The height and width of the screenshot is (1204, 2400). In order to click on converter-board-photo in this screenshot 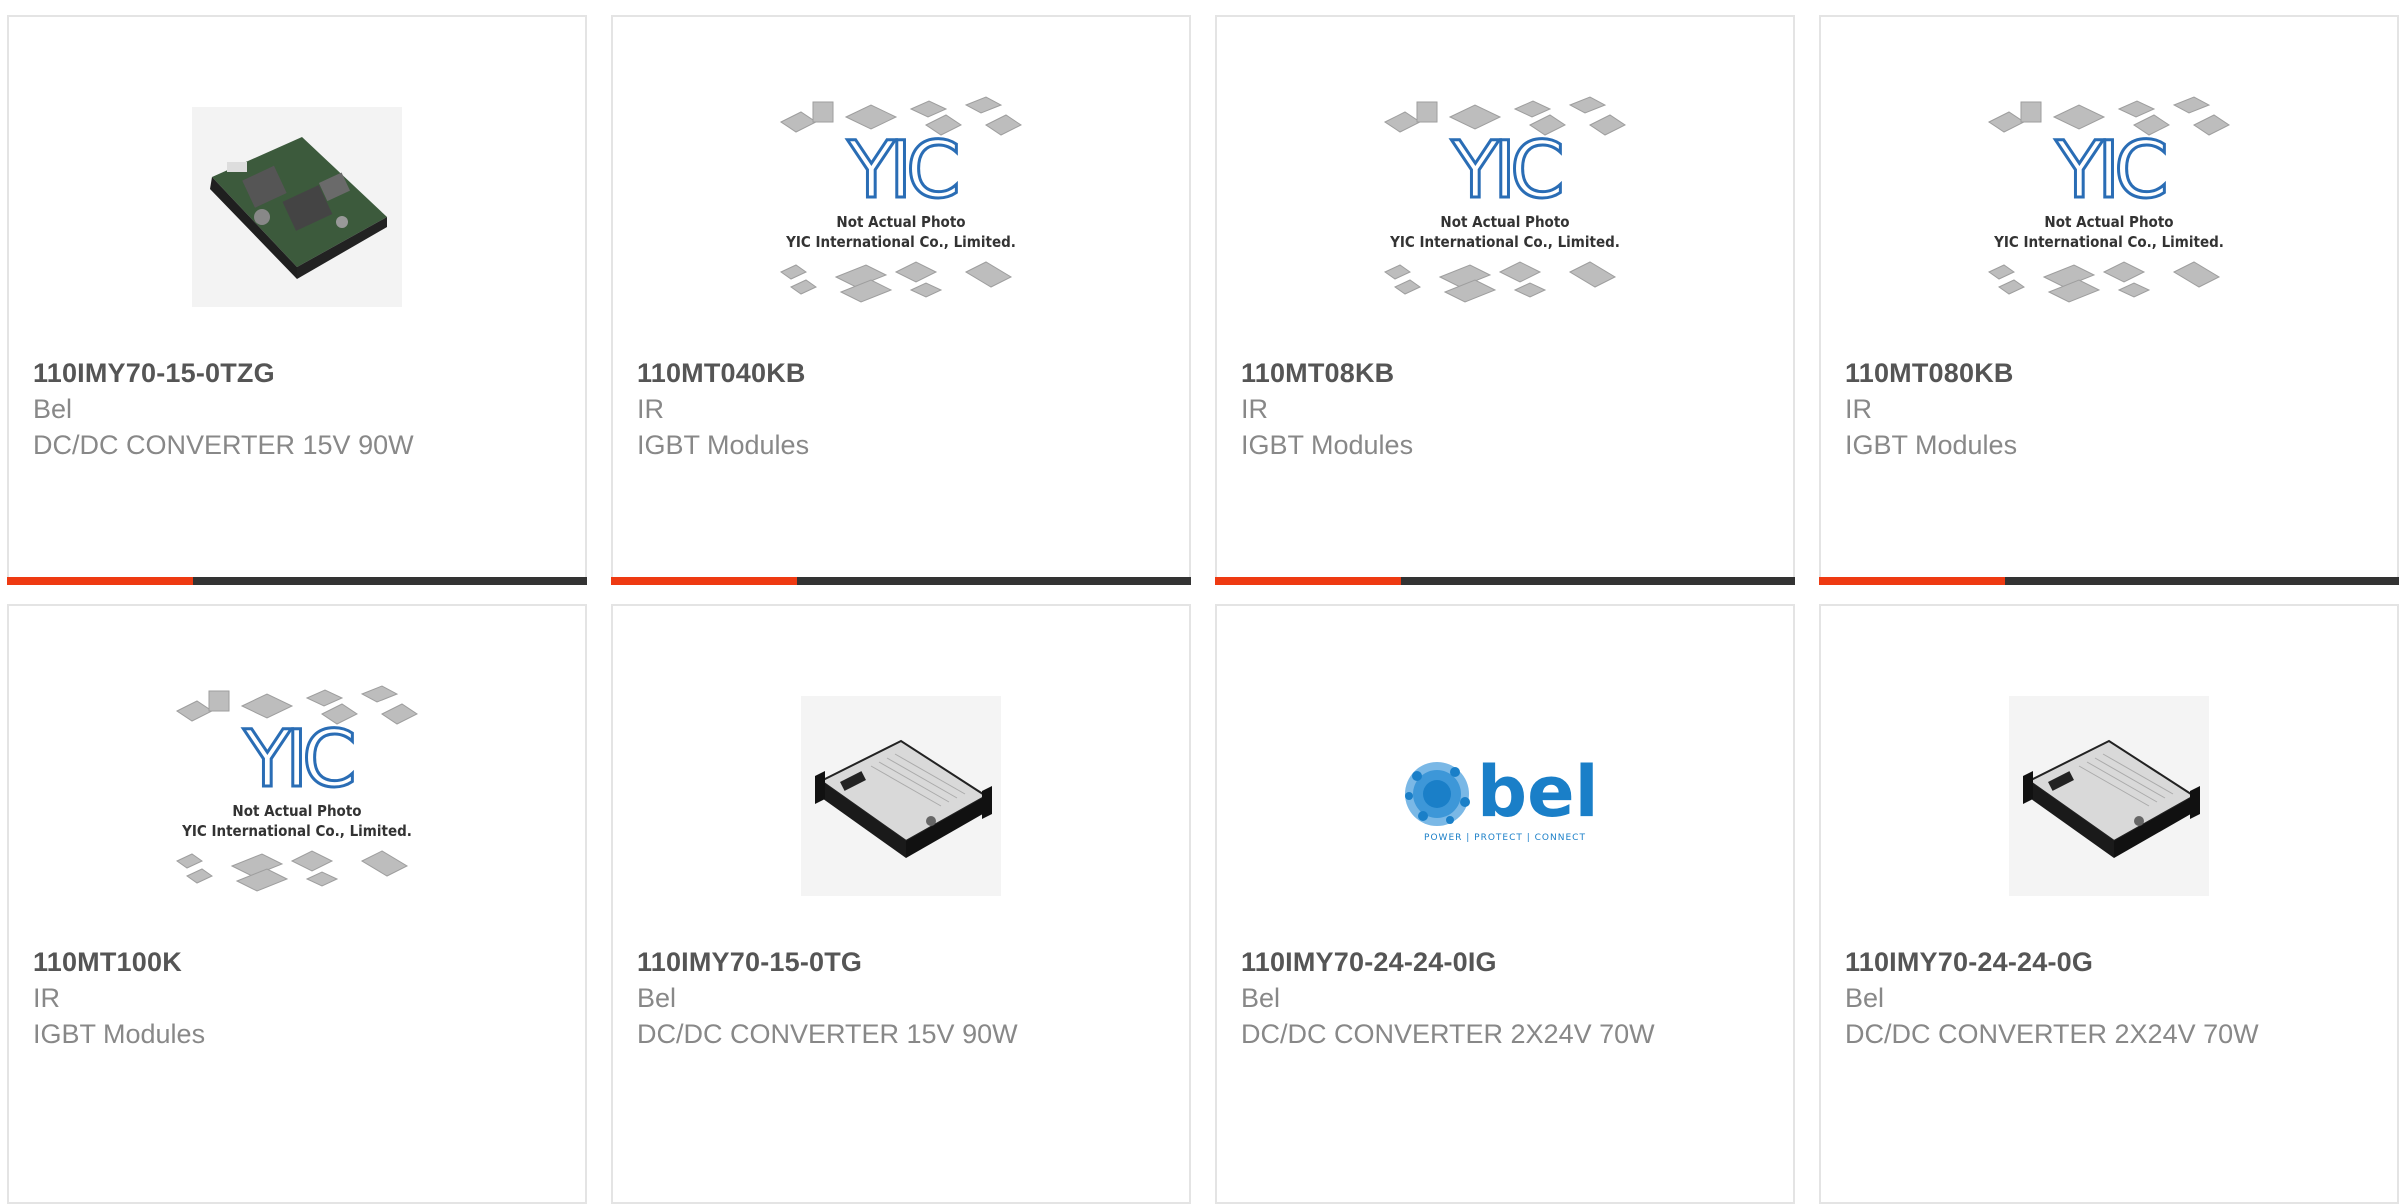, I will do `click(297, 207)`.